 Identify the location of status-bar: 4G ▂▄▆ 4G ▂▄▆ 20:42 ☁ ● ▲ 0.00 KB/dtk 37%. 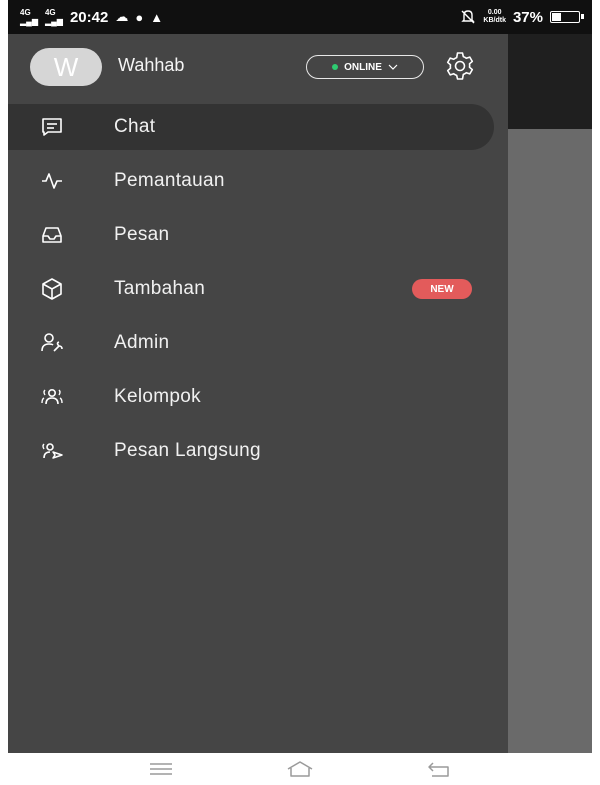
(300, 17).